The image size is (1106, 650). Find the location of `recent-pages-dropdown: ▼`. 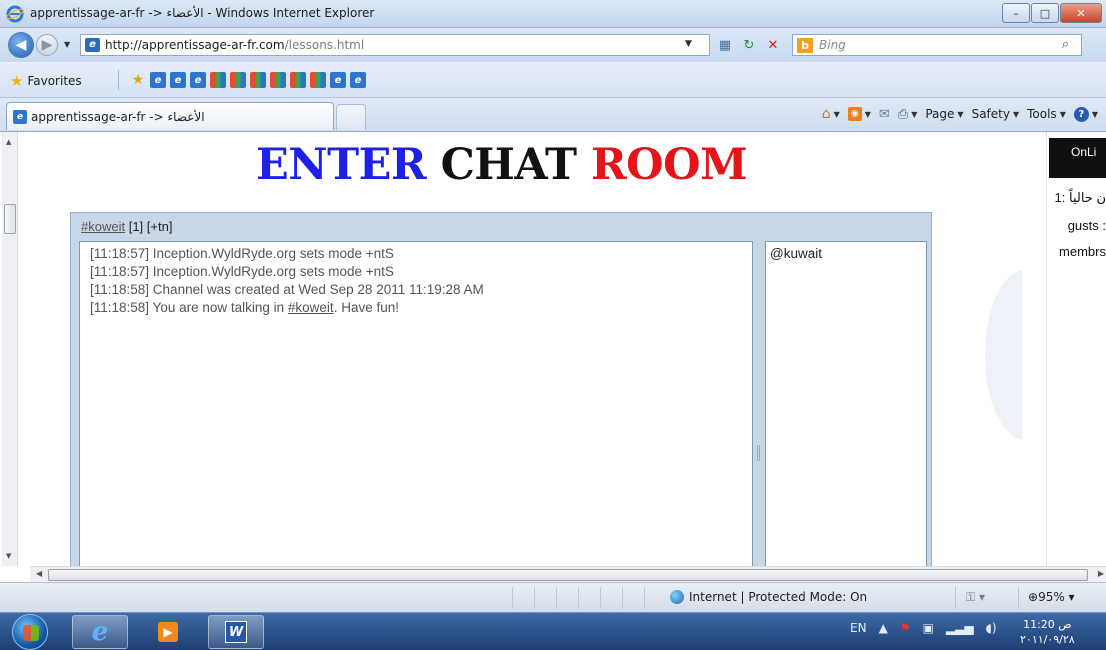

recent-pages-dropdown: ▼ is located at coordinates (67, 44).